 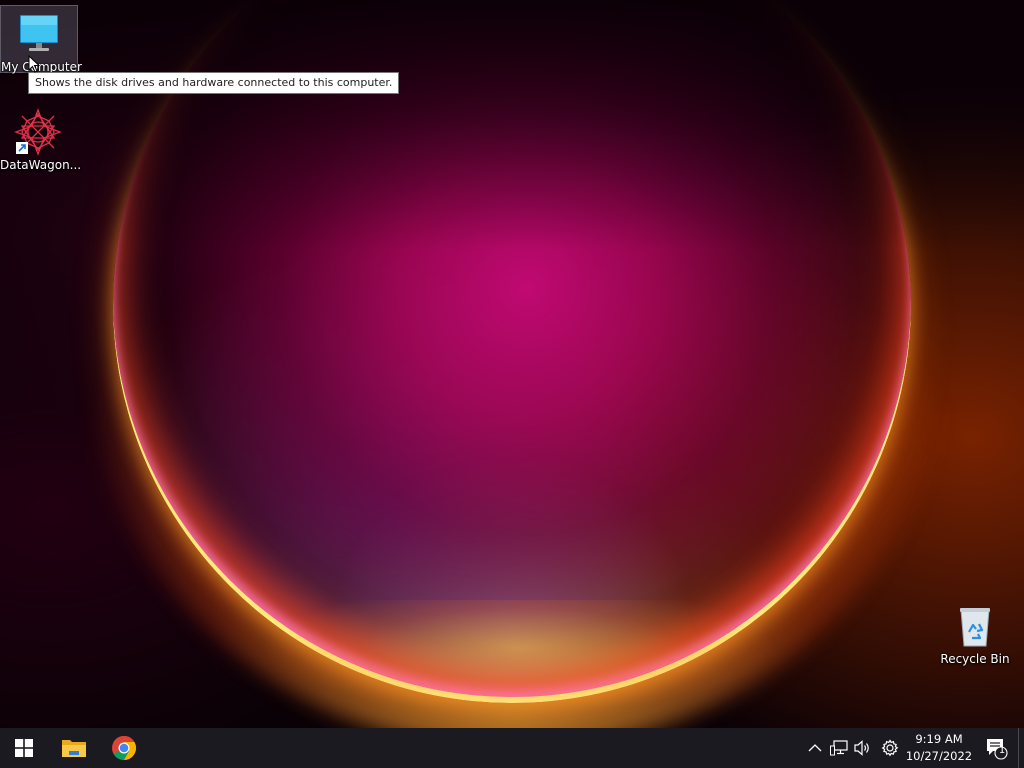 What do you see at coordinates (39, 34) in the screenshot?
I see `monitor-icon` at bounding box center [39, 34].